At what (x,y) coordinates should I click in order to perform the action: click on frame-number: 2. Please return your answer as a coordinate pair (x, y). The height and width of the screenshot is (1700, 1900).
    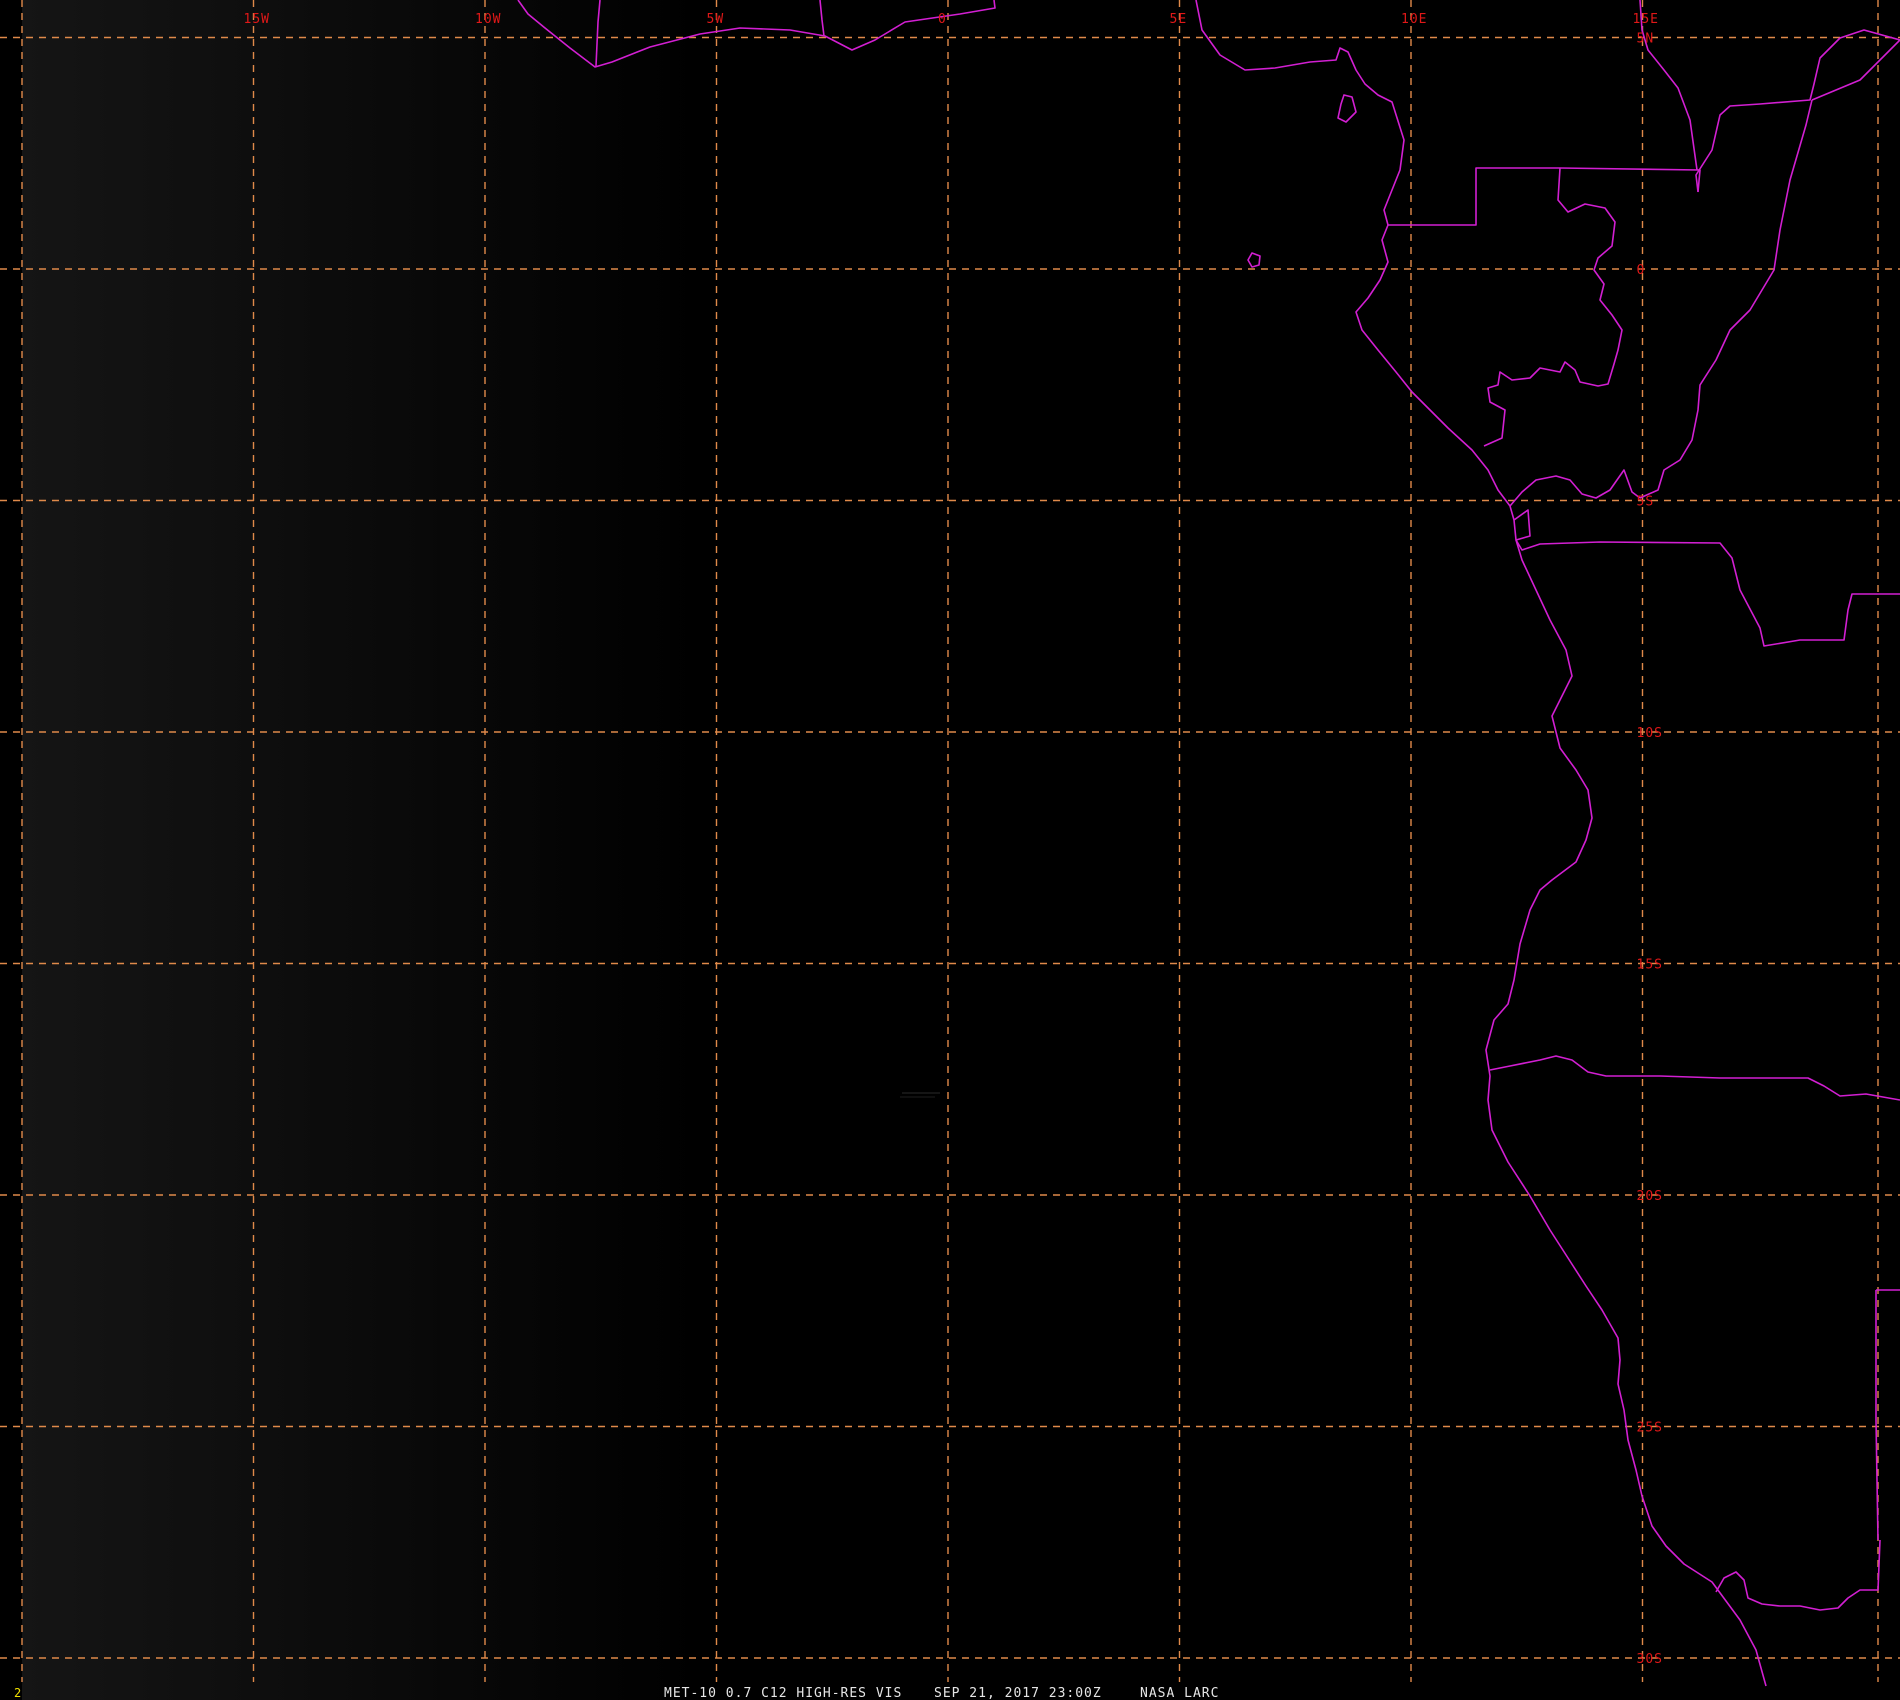
    Looking at the image, I should click on (17, 1693).